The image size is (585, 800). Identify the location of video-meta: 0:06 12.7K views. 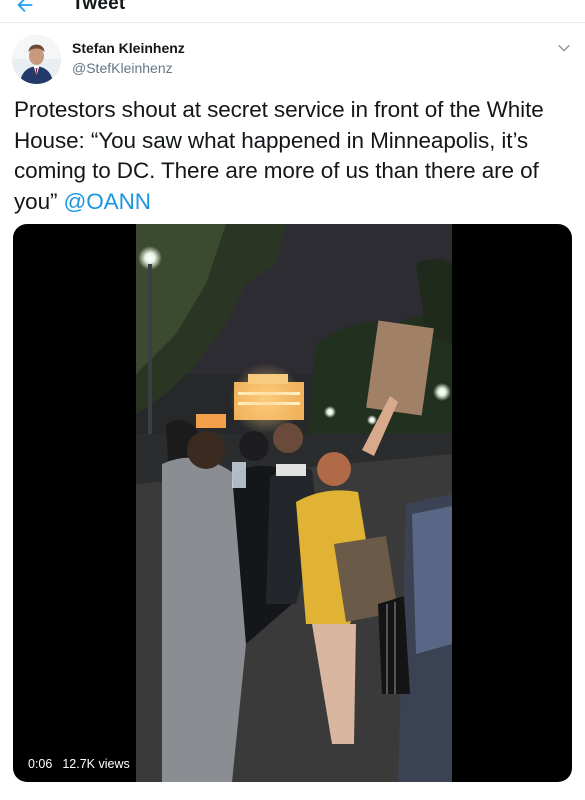
(84, 764).